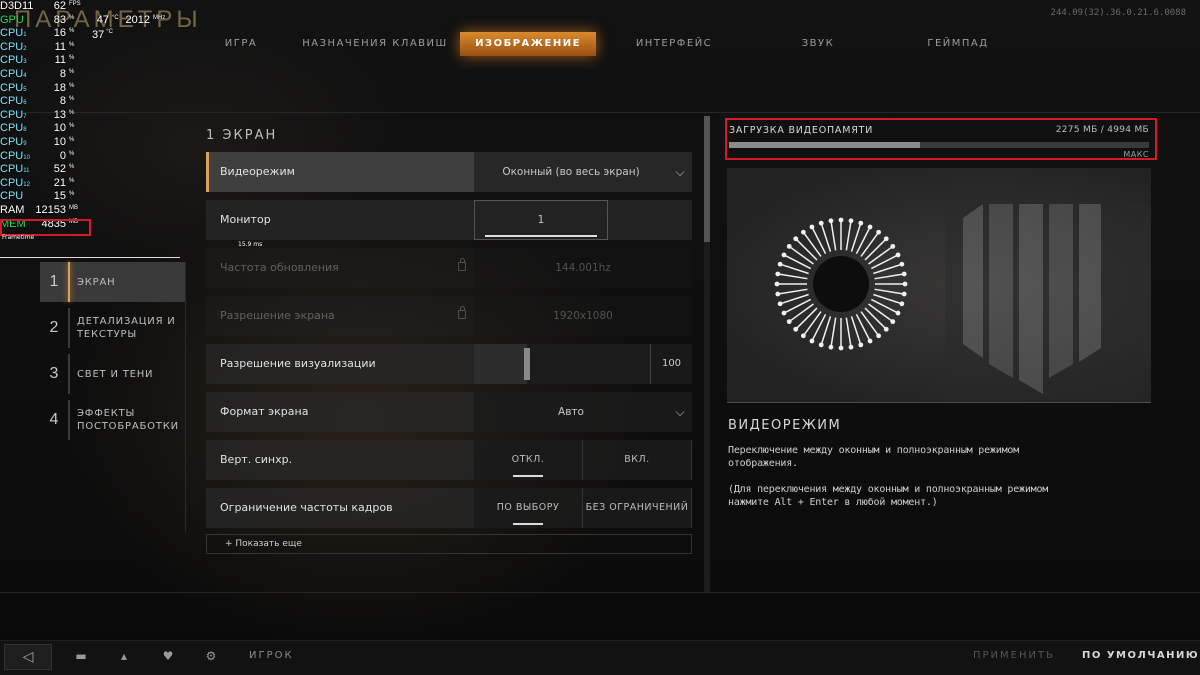 Image resolution: width=1200 pixels, height=675 pixels. Describe the element at coordinates (62, 73) in the screenshot. I see `osd-cpu-value: 8` at that location.